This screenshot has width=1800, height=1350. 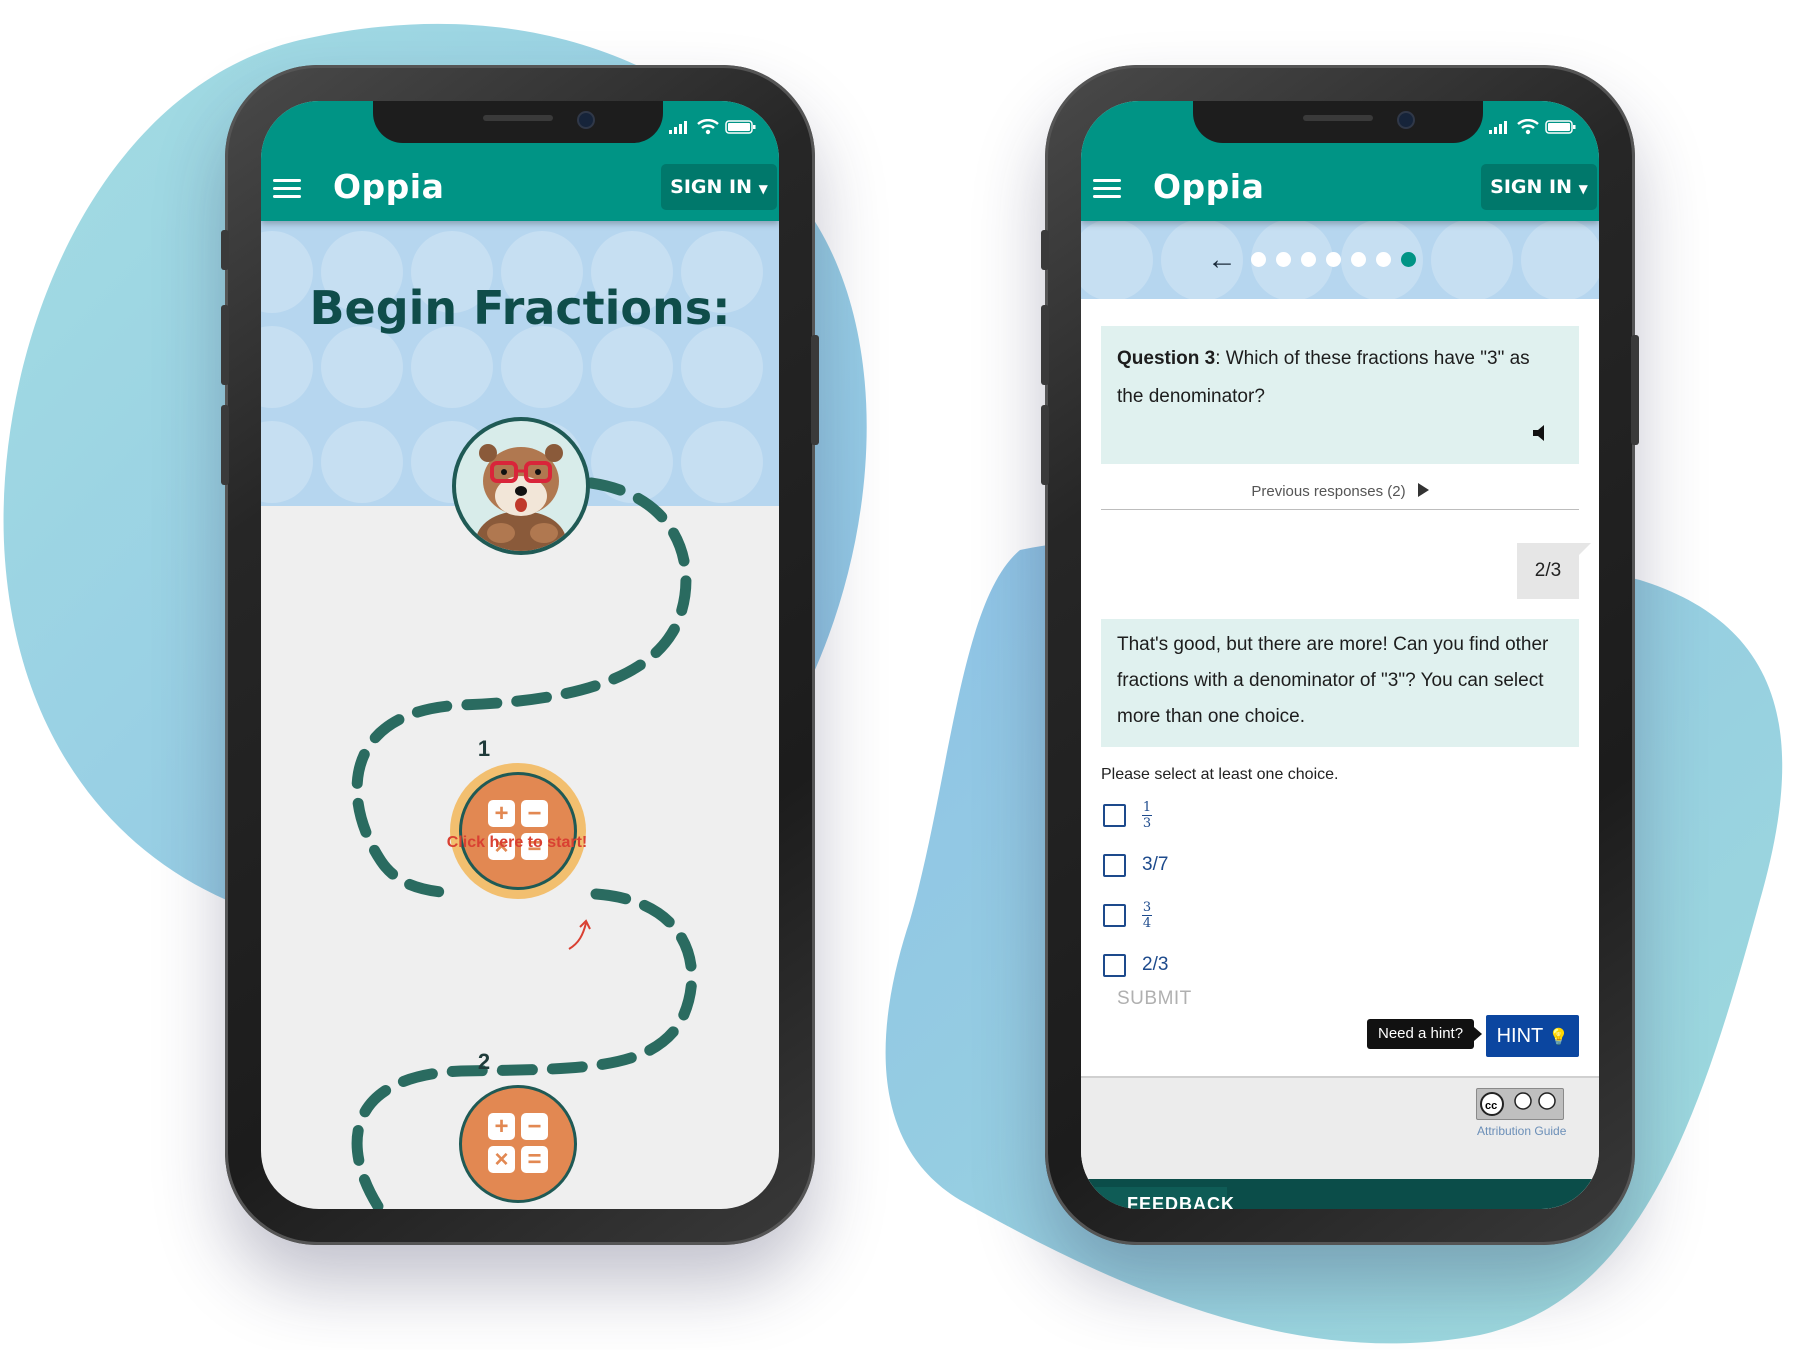 What do you see at coordinates (1155, 864) in the screenshot?
I see `choice-label: 3/7` at bounding box center [1155, 864].